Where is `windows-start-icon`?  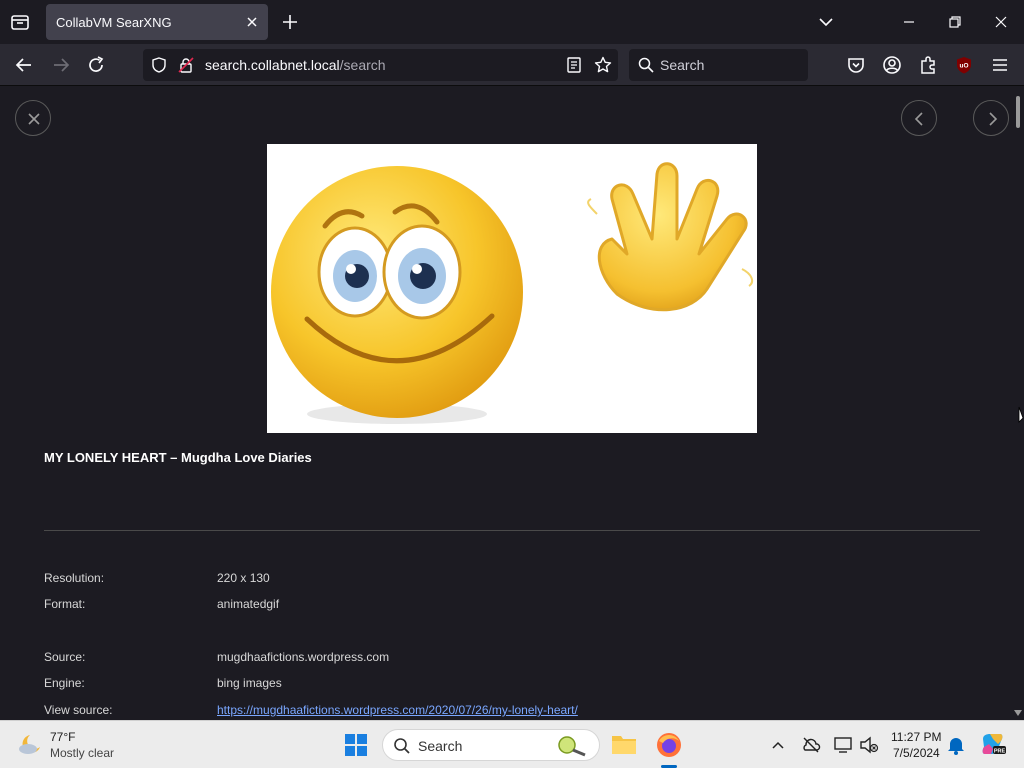
windows-start-icon is located at coordinates (356, 747).